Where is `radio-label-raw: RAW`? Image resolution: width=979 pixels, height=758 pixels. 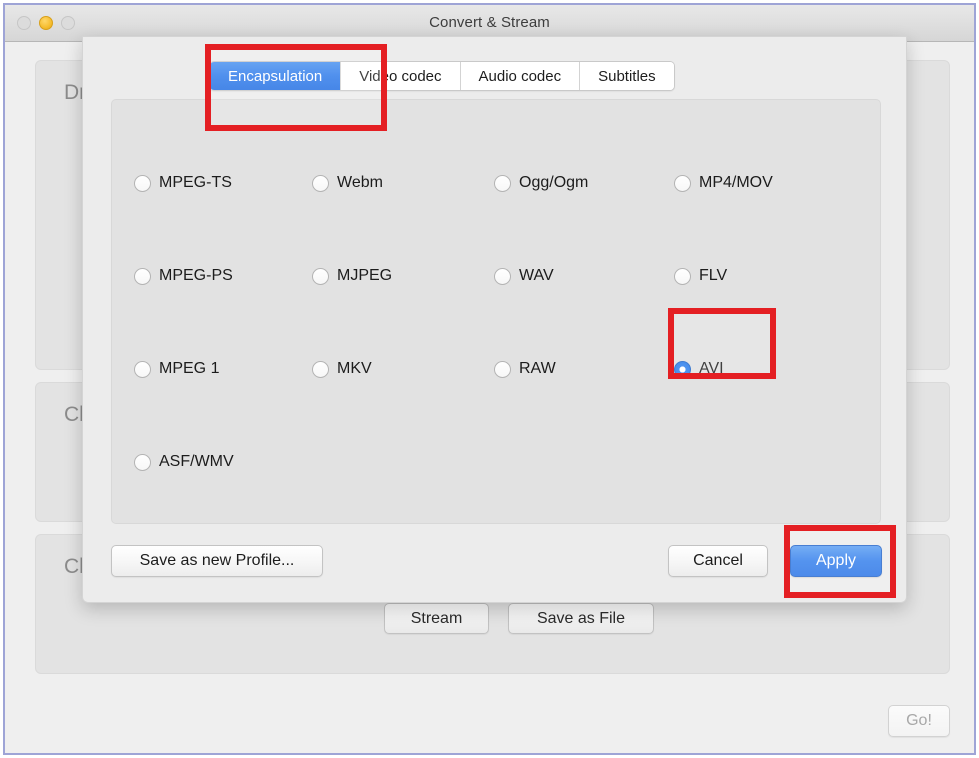 radio-label-raw: RAW is located at coordinates (537, 368).